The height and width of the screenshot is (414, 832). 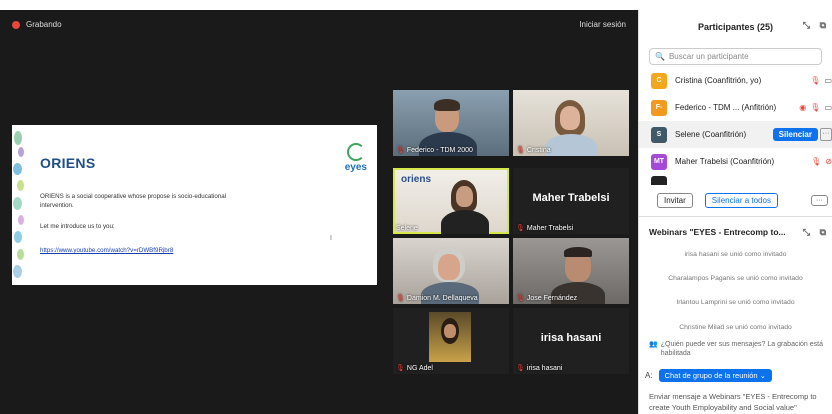 What do you see at coordinates (735, 326) in the screenshot?
I see `chat-system-message: Christine Milad se unió como invitado` at bounding box center [735, 326].